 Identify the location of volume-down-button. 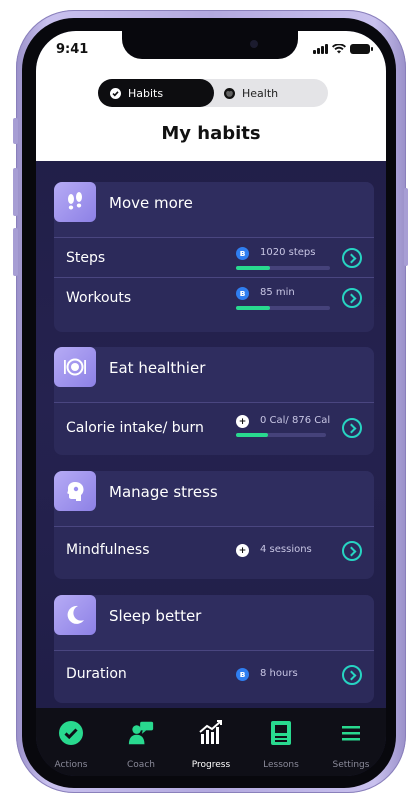
(15, 252).